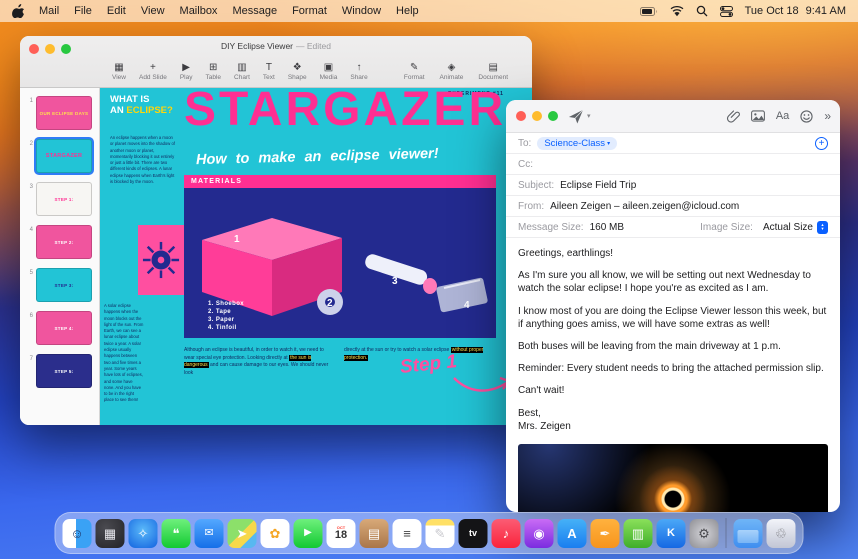  Describe the element at coordinates (521, 116) in the screenshot. I see `close-button` at that location.